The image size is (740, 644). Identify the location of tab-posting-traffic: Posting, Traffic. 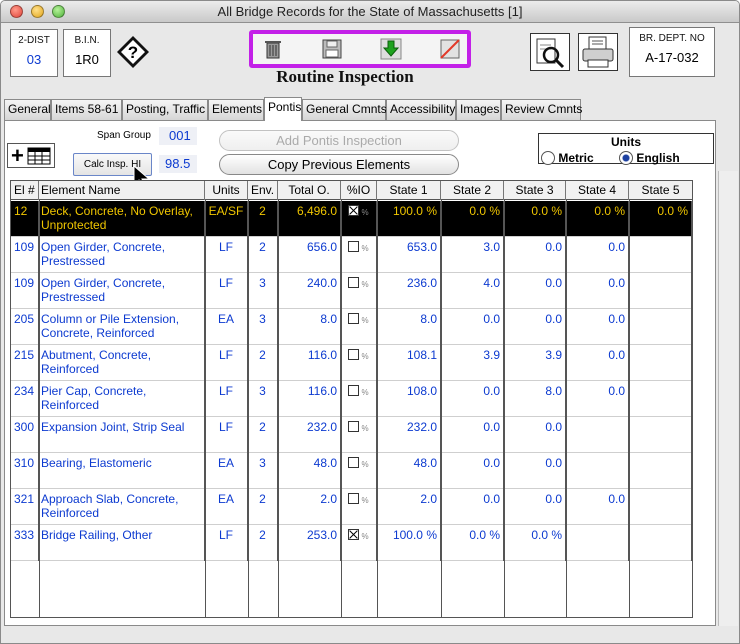
(165, 109).